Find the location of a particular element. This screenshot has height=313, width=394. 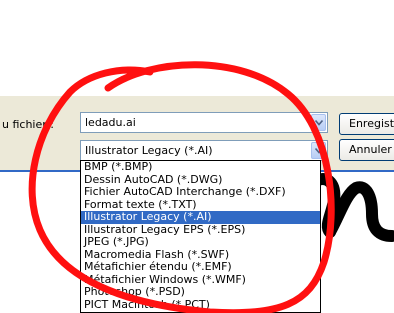

filetype-option: BMP (*.BMP) is located at coordinates (200, 167).